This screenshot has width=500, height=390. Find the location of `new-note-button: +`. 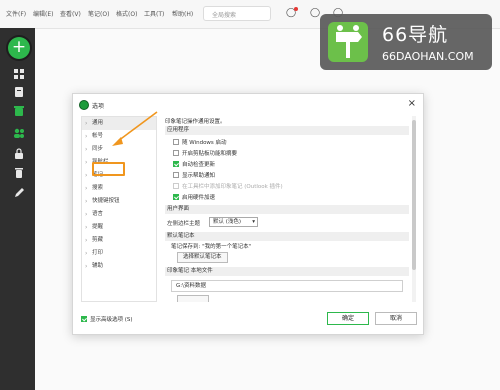

new-note-button: + is located at coordinates (19, 48).